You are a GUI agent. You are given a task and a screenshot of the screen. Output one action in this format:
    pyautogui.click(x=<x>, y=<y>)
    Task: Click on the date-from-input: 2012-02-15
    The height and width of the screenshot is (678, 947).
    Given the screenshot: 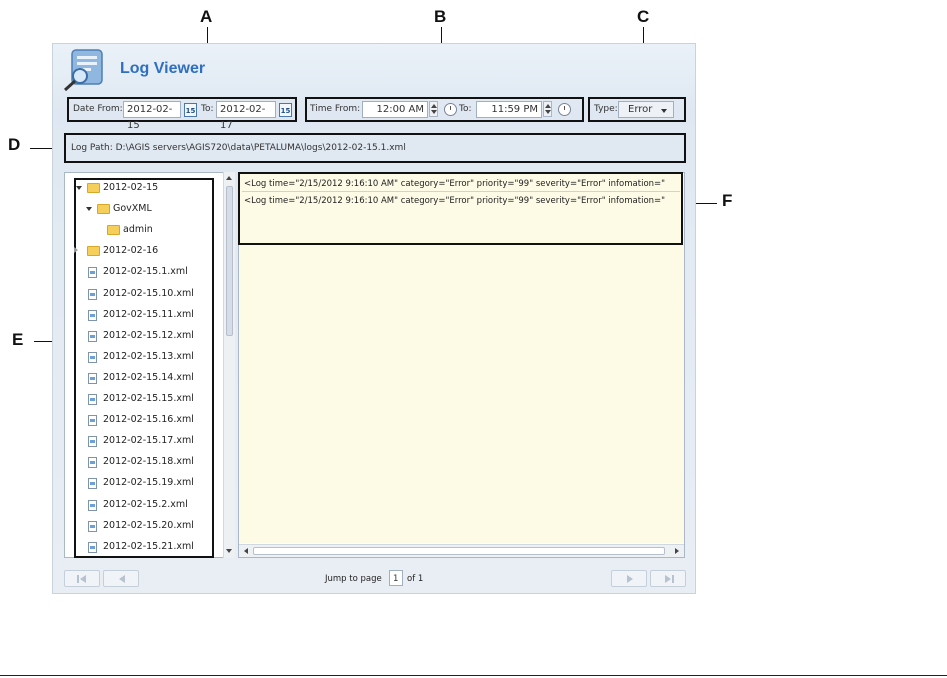 What is the action you would take?
    pyautogui.click(x=152, y=116)
    